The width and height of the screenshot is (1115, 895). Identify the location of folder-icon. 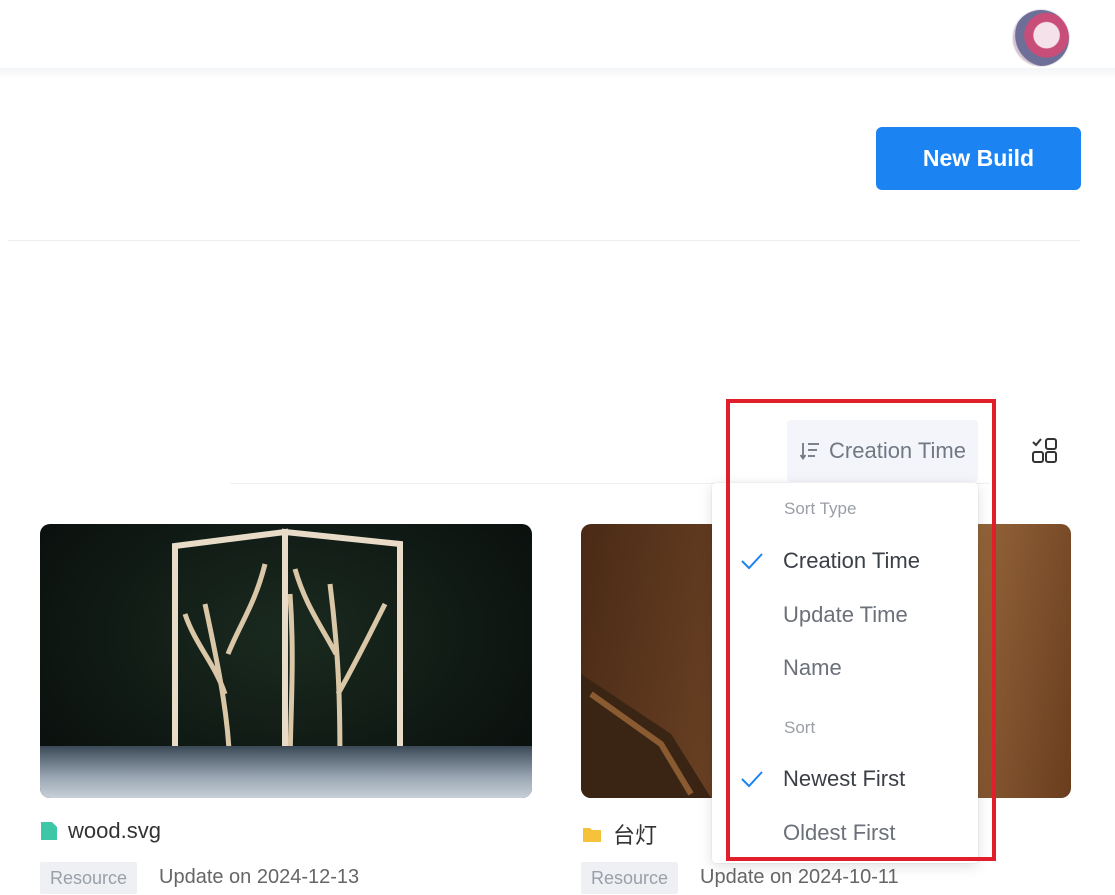
(592, 835).